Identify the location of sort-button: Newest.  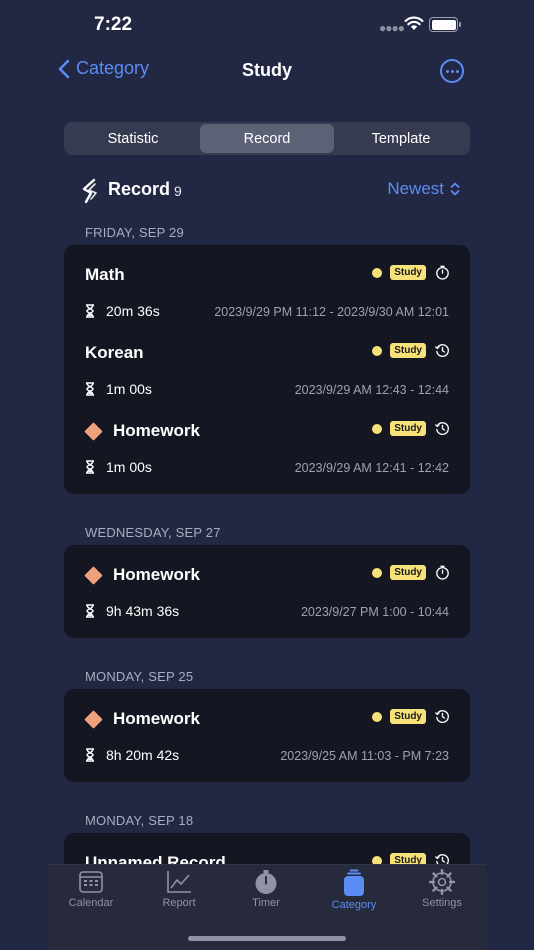
(423, 189).